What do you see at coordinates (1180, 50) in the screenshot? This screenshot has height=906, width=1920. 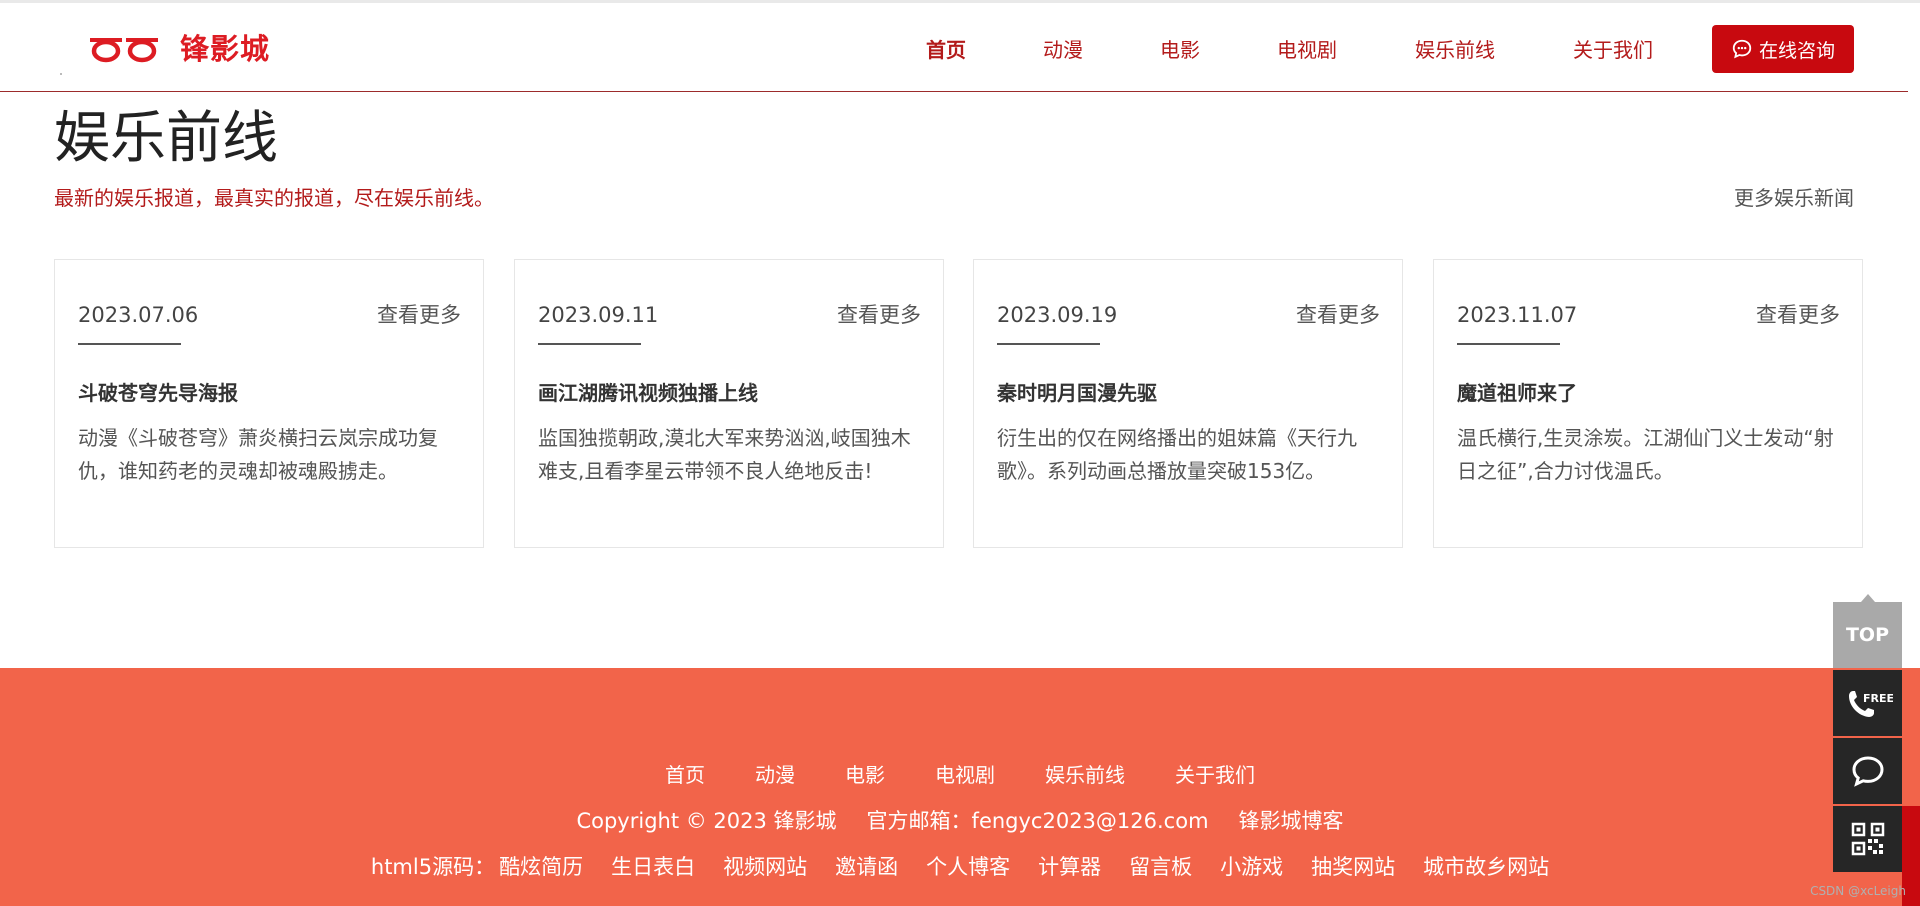 I see `nav-item-movie: 电影` at bounding box center [1180, 50].